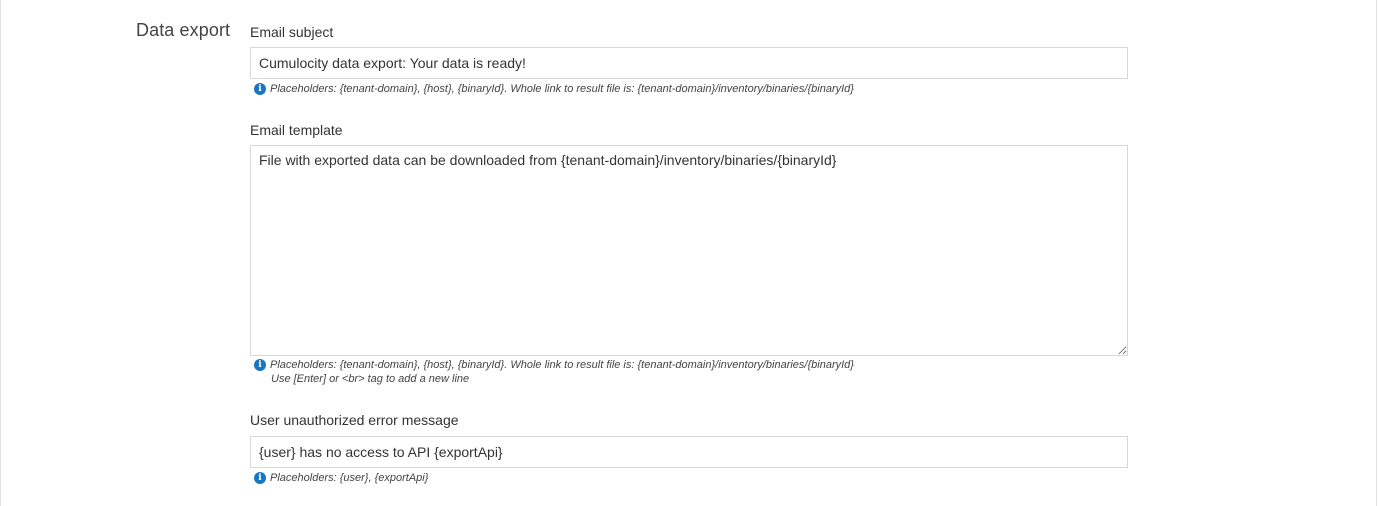  What do you see at coordinates (689, 452) in the screenshot?
I see `unauthorized-message-input` at bounding box center [689, 452].